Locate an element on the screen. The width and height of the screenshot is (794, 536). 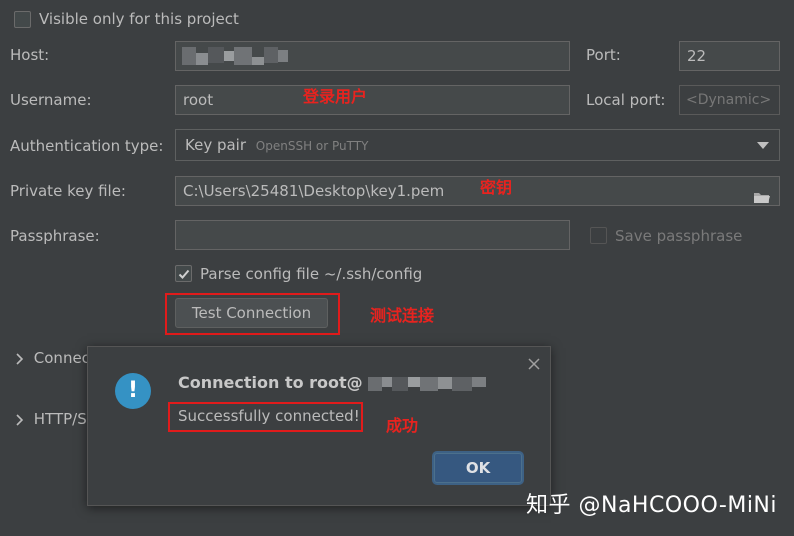
annotation-test-connection: 测试连接 is located at coordinates (402, 315).